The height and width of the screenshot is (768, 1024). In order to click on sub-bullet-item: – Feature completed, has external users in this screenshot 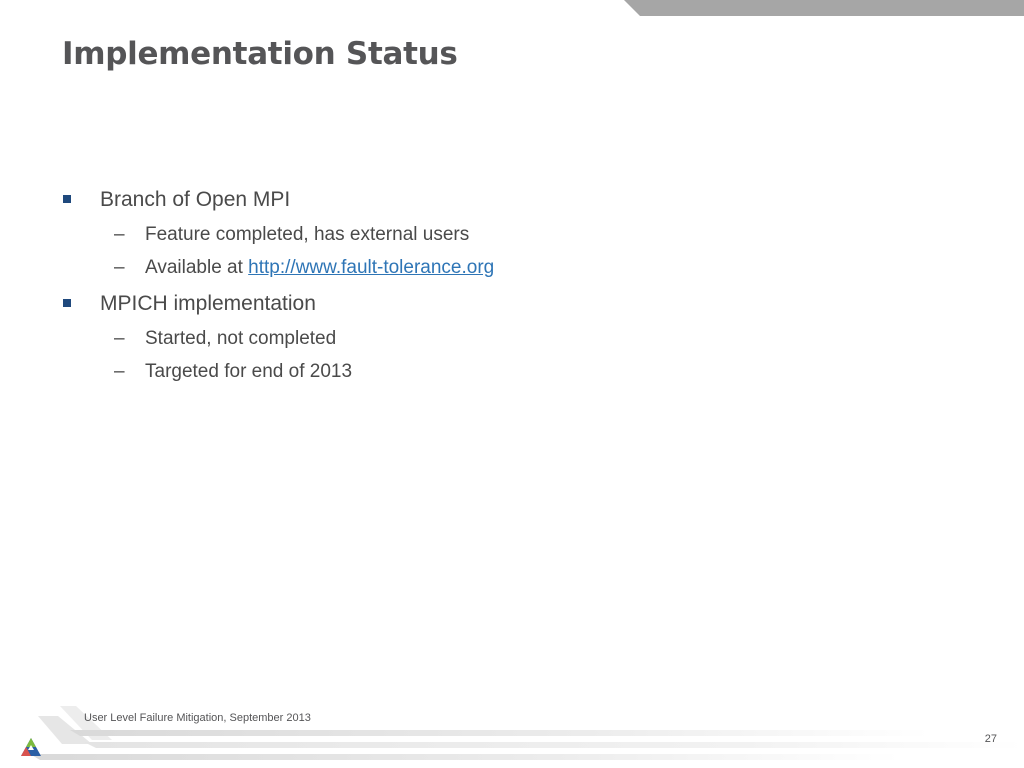, I will do `click(531, 234)`.